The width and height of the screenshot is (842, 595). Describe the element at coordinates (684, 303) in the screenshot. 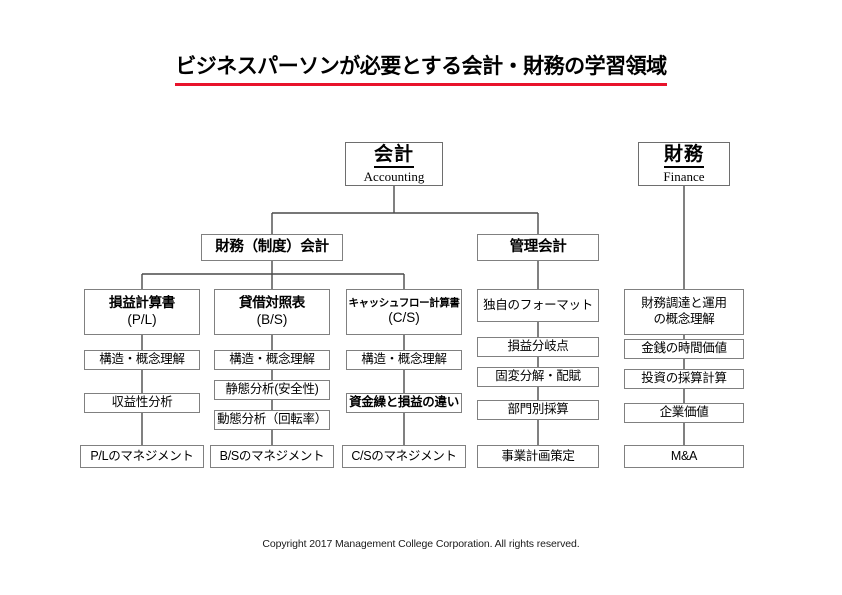

I see `node-fin-header-ja-line1: 財務調達と運用` at that location.